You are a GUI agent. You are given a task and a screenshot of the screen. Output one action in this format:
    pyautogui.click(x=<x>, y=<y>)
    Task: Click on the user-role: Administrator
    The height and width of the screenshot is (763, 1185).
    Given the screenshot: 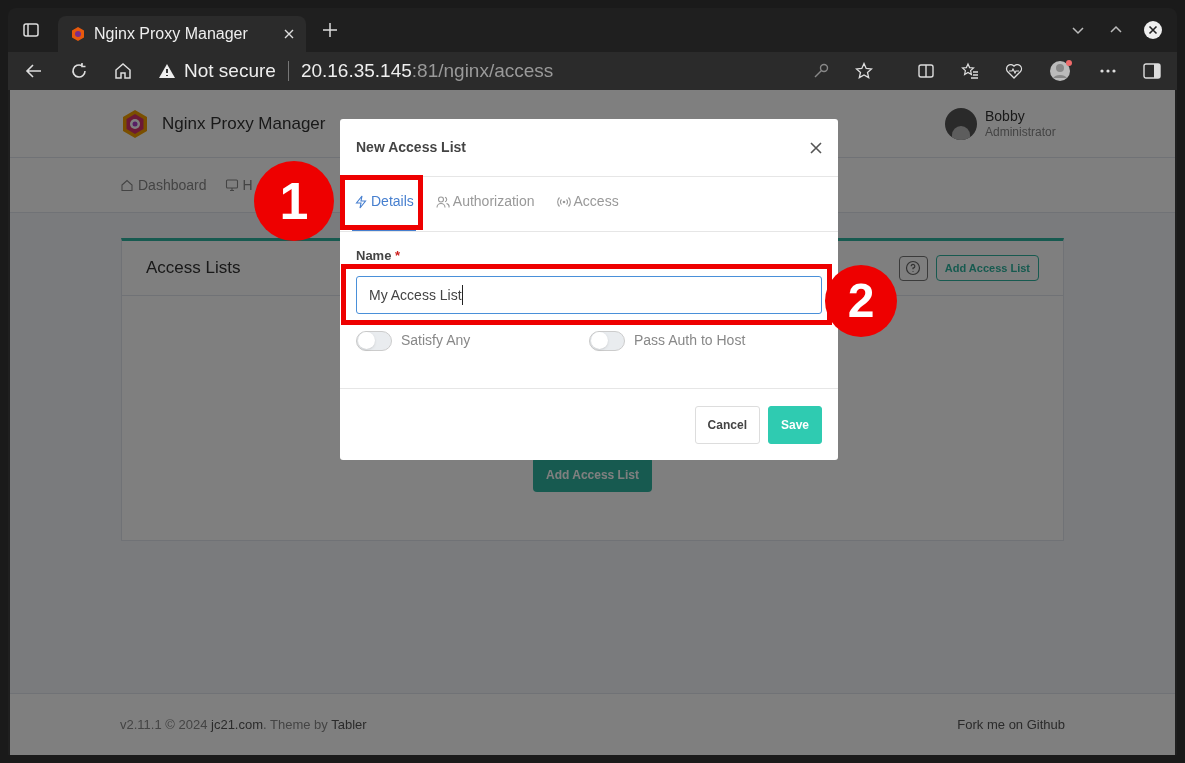 What is the action you would take?
    pyautogui.click(x=1021, y=132)
    